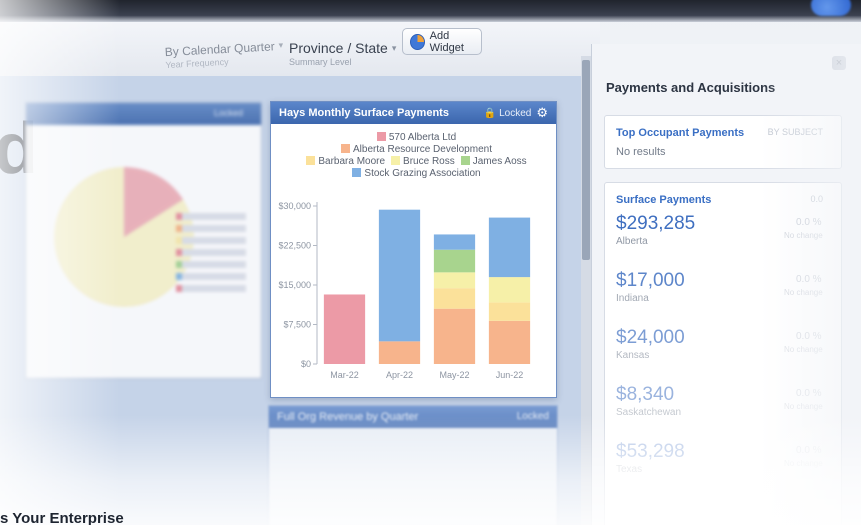 The image size is (861, 525). What do you see at coordinates (719, 401) in the screenshot?
I see `surface-payment-item: $8,340 Saskatchewan 0.0 % No change` at bounding box center [719, 401].